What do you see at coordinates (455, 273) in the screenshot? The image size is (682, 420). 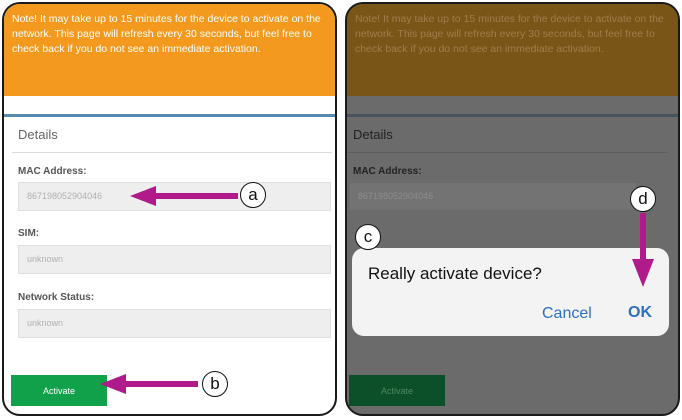 I see `dialog-title: Really activate device?` at bounding box center [455, 273].